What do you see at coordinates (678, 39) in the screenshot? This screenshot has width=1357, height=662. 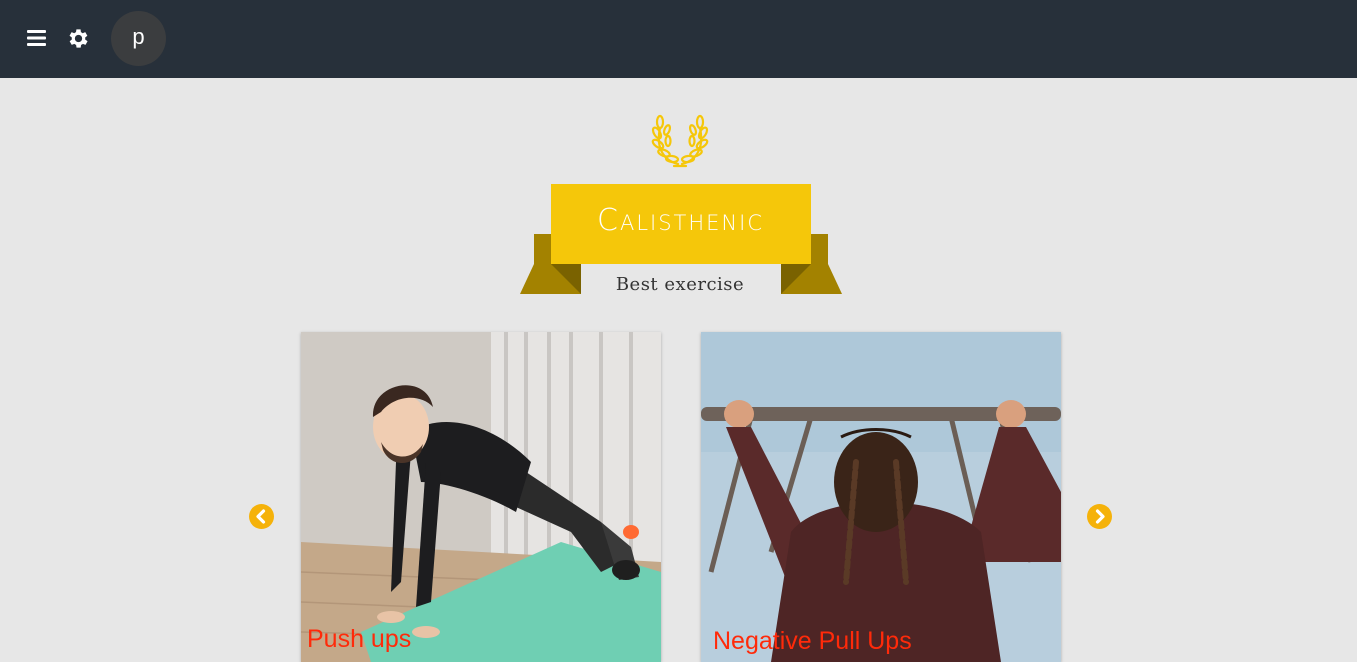 I see `top-navbar: p` at bounding box center [678, 39].